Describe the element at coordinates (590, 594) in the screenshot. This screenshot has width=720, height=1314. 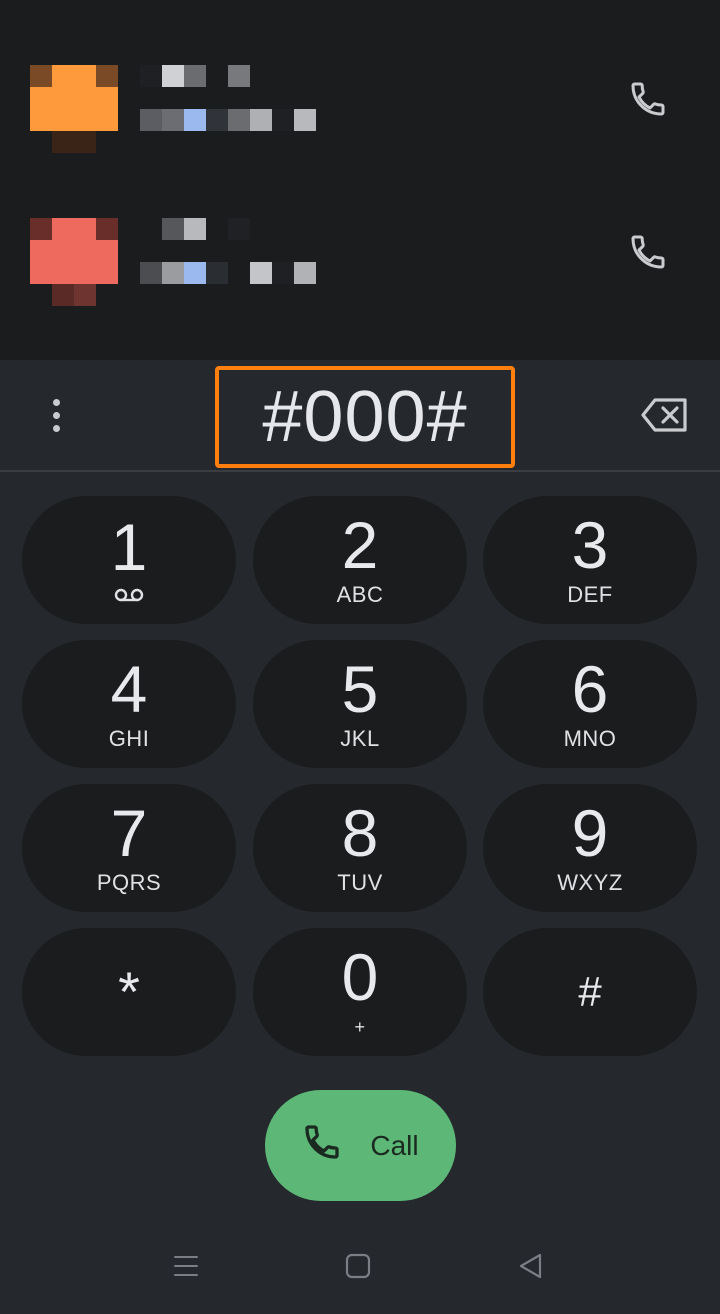
I see `key-letters: DEF` at that location.